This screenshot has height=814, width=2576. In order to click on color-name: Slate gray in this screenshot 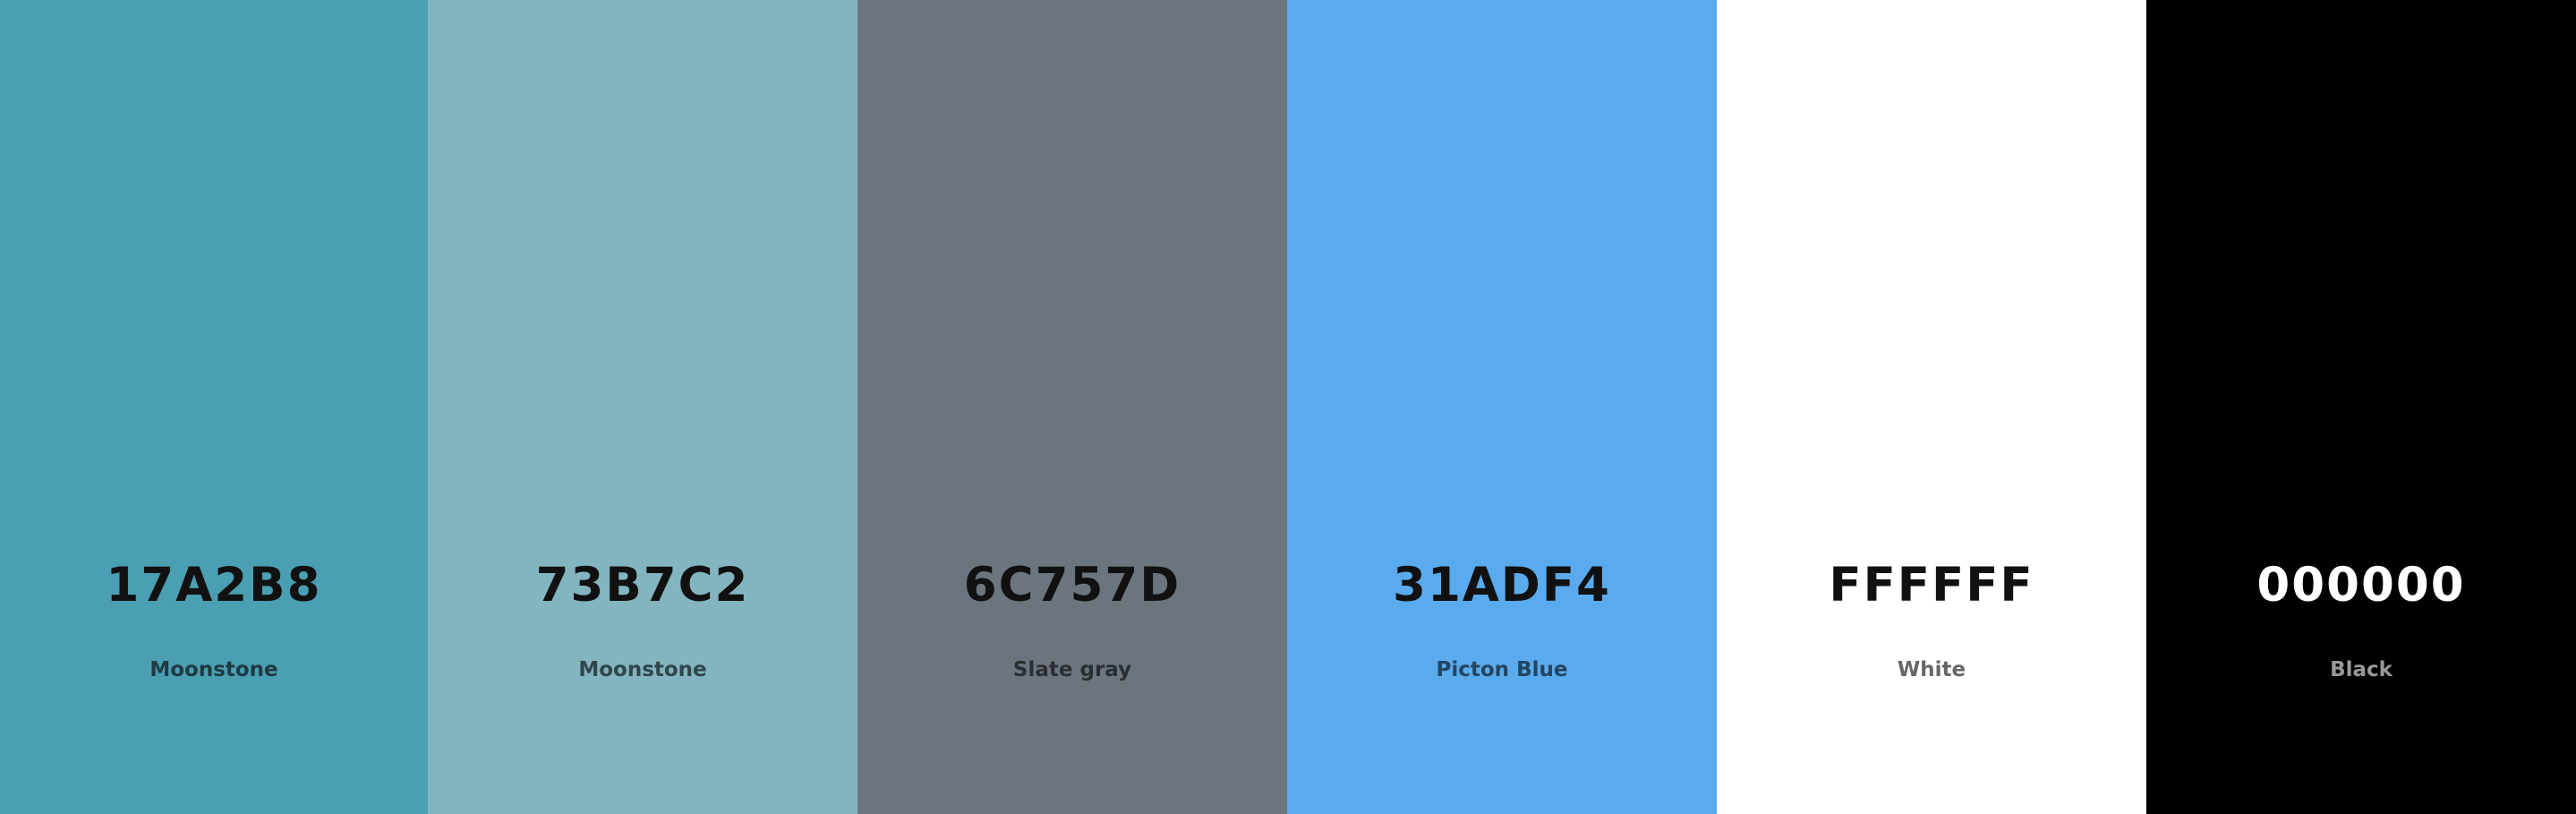, I will do `click(1072, 669)`.